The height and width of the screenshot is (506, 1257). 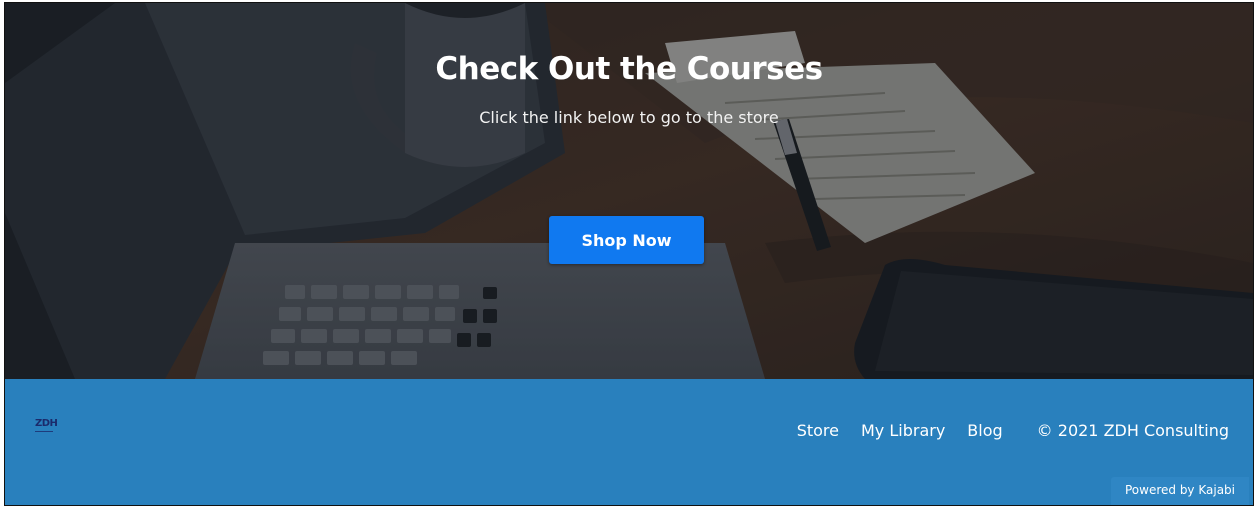 I want to click on footer-link-store: Store, so click(x=818, y=430).